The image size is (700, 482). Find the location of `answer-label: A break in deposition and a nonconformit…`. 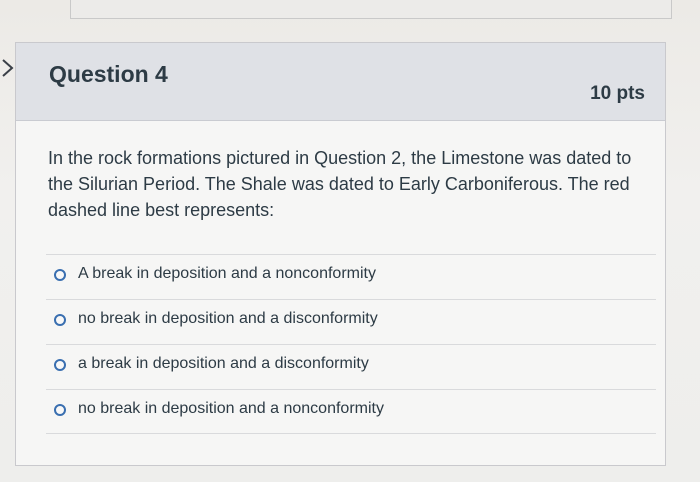

answer-label: A break in deposition and a nonconformit… is located at coordinates (227, 274).